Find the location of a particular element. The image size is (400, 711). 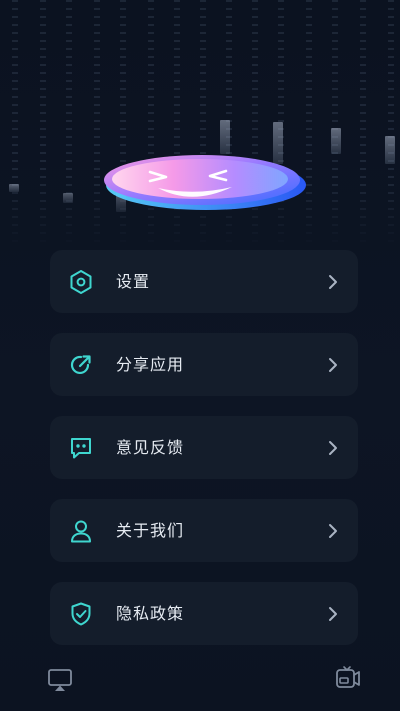

screen-cast-icon is located at coordinates (60, 680).